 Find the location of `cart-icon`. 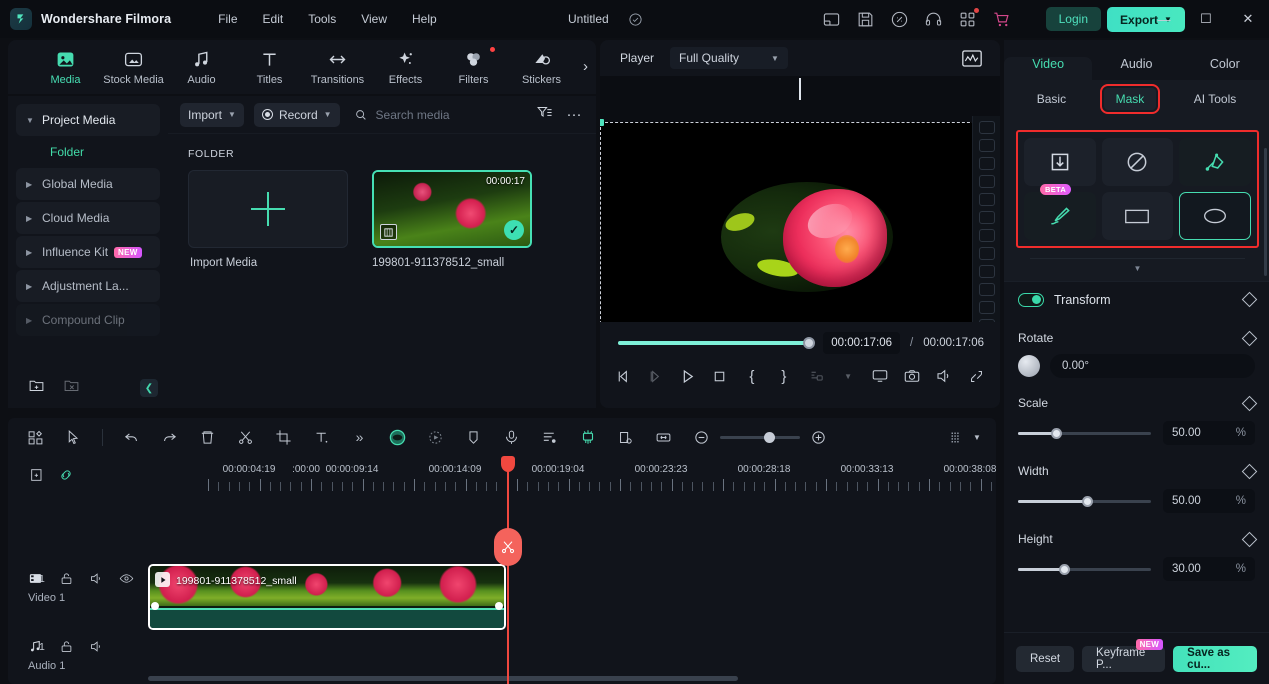

cart-icon is located at coordinates (1001, 19).